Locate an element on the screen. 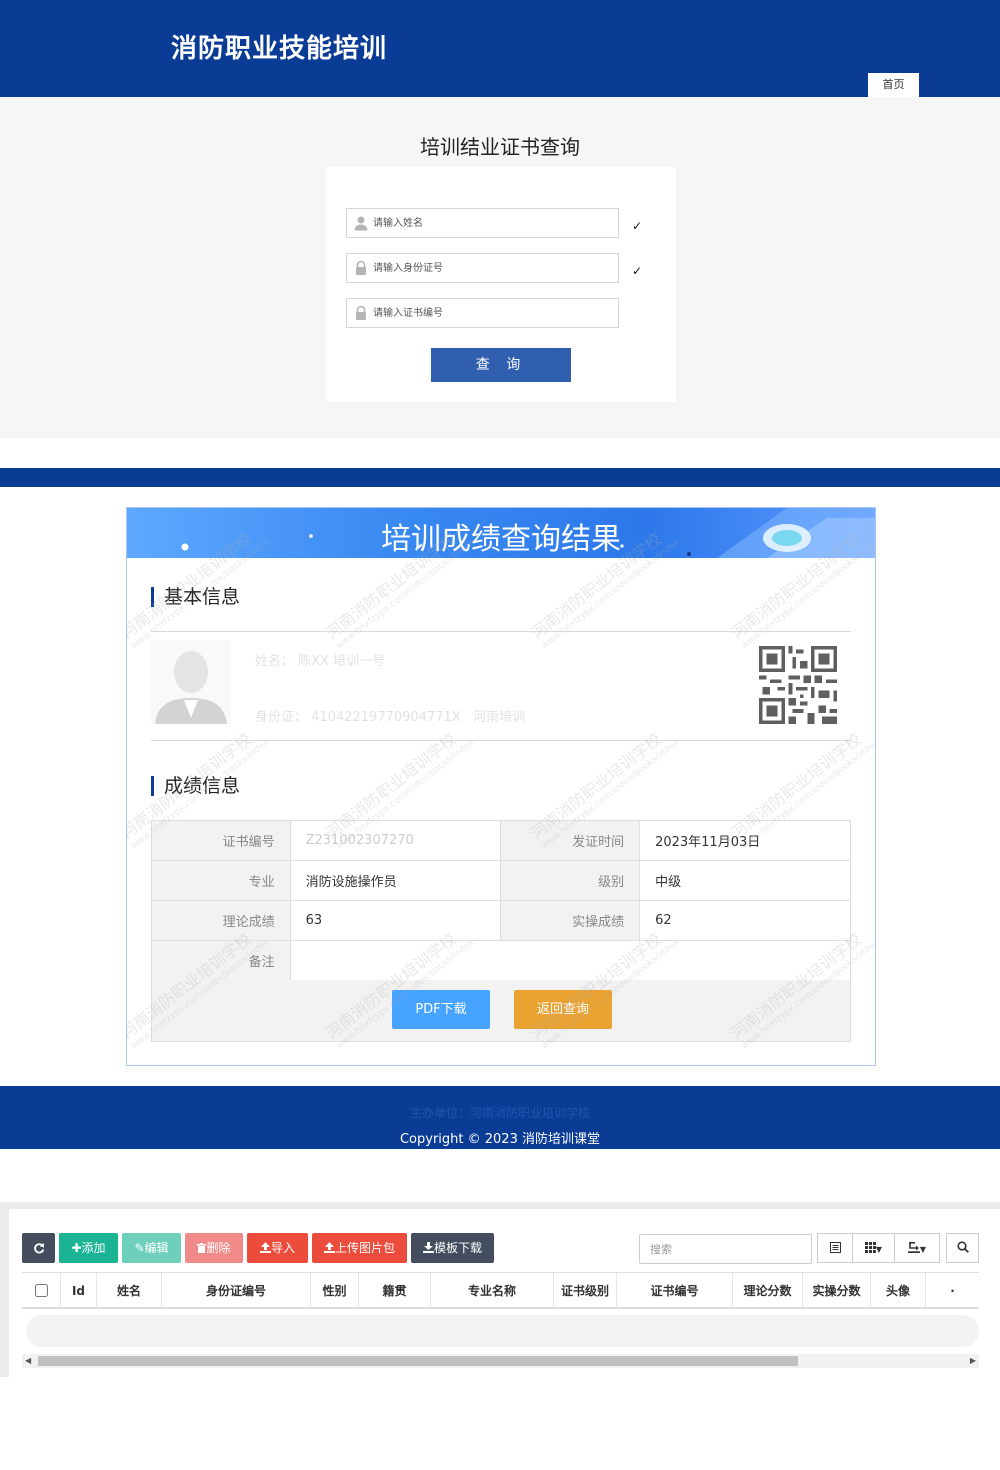  select-all-checkbox is located at coordinates (41, 1290).